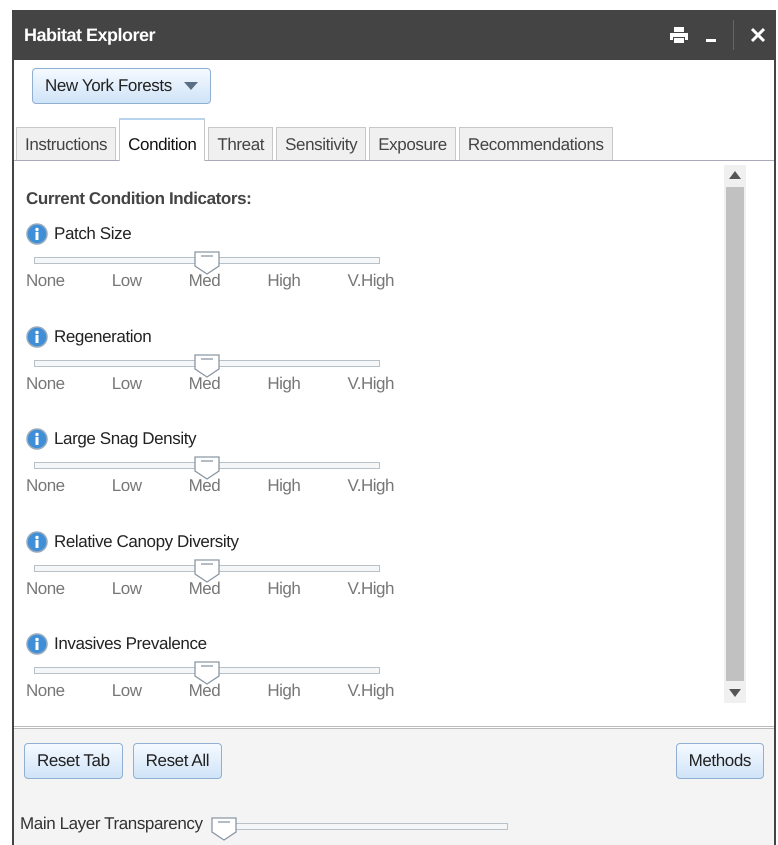 The image size is (778, 845). I want to click on section-title: Current Condition Indicators:, so click(139, 199).